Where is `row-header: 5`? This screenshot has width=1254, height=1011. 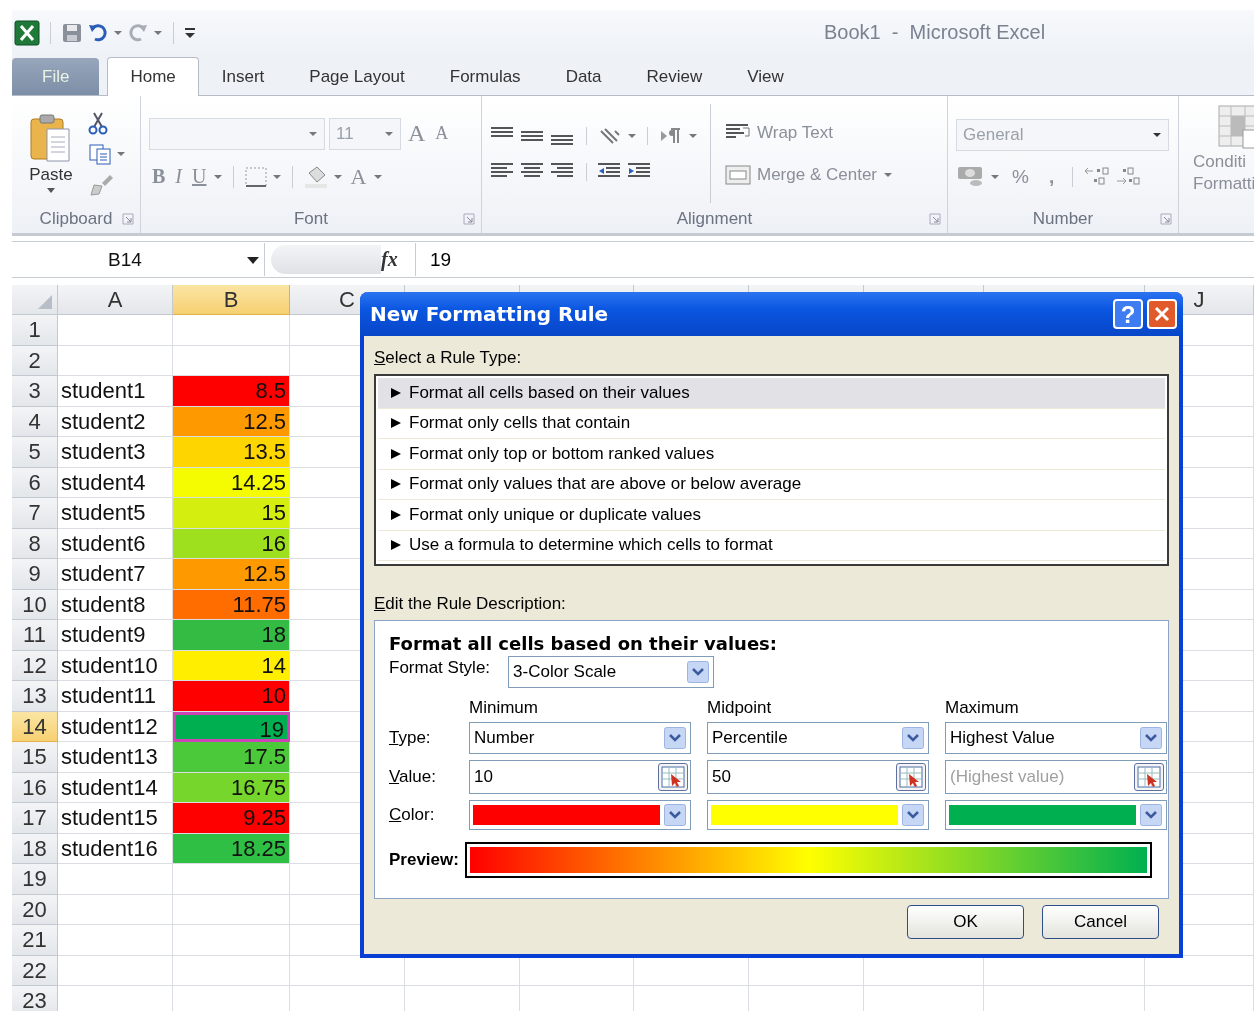
row-header: 5 is located at coordinates (35, 452).